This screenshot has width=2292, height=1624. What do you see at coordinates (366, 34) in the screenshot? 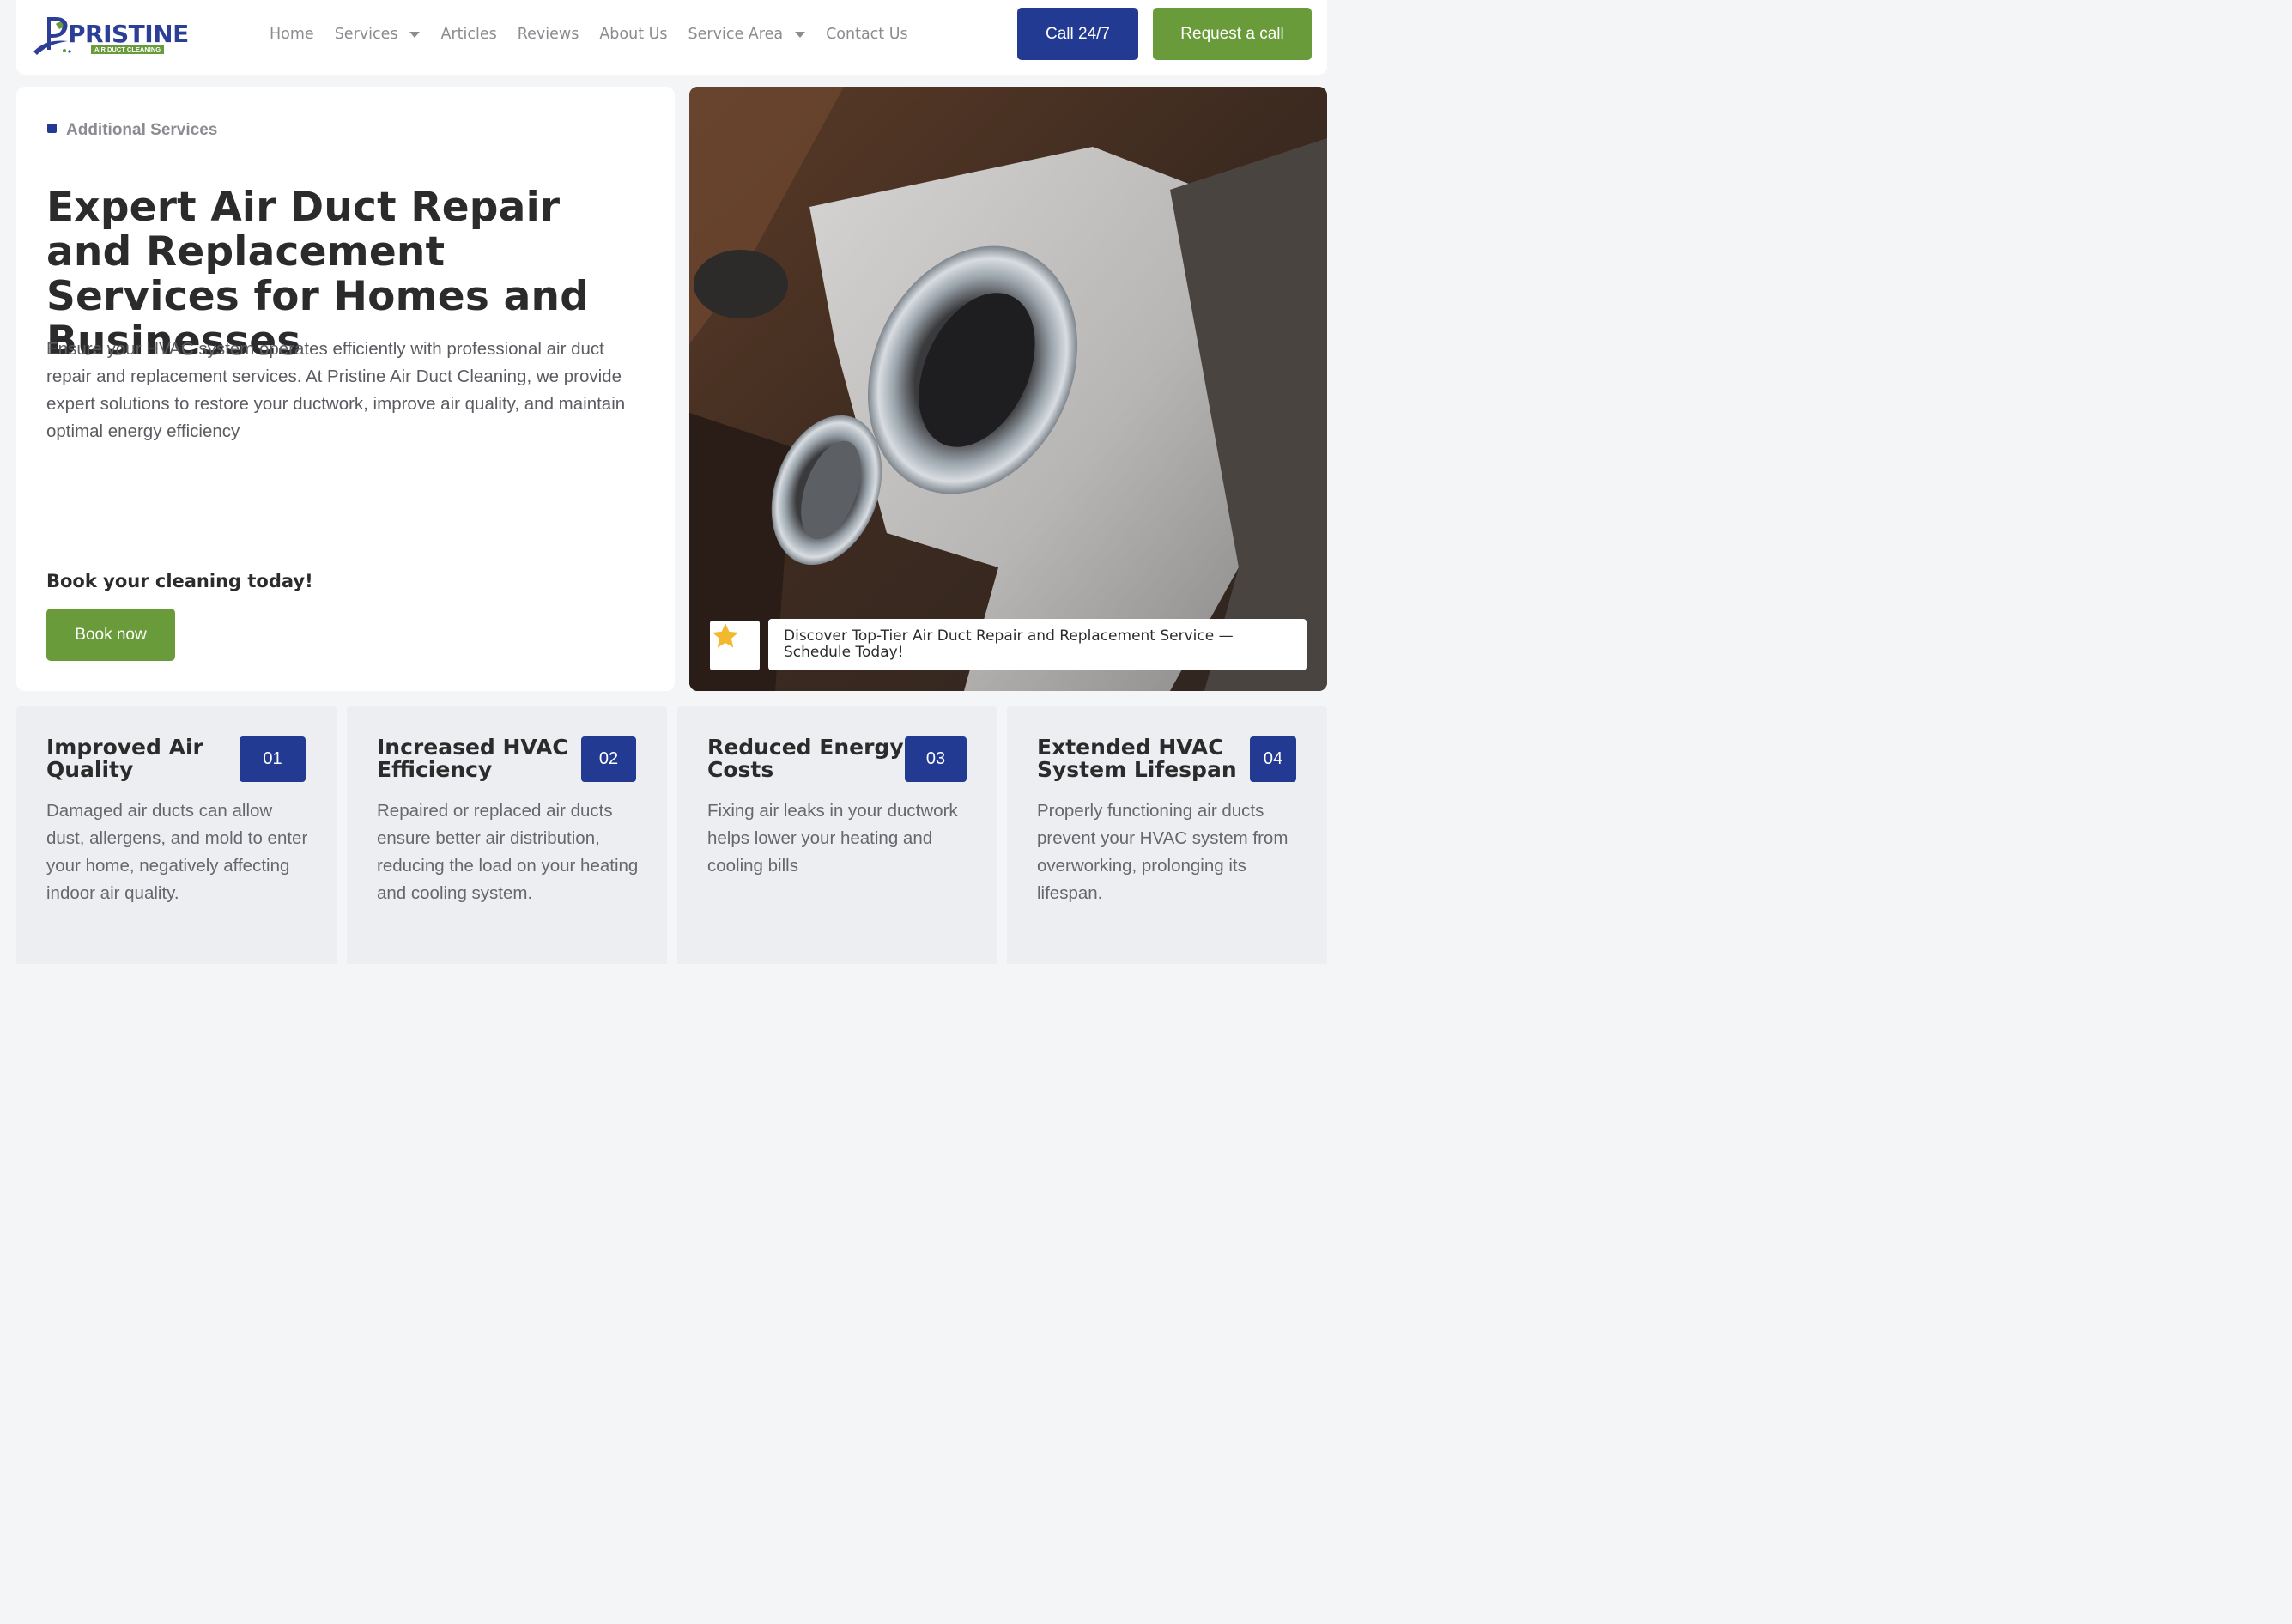
I see `nav-services-label: Services` at bounding box center [366, 34].